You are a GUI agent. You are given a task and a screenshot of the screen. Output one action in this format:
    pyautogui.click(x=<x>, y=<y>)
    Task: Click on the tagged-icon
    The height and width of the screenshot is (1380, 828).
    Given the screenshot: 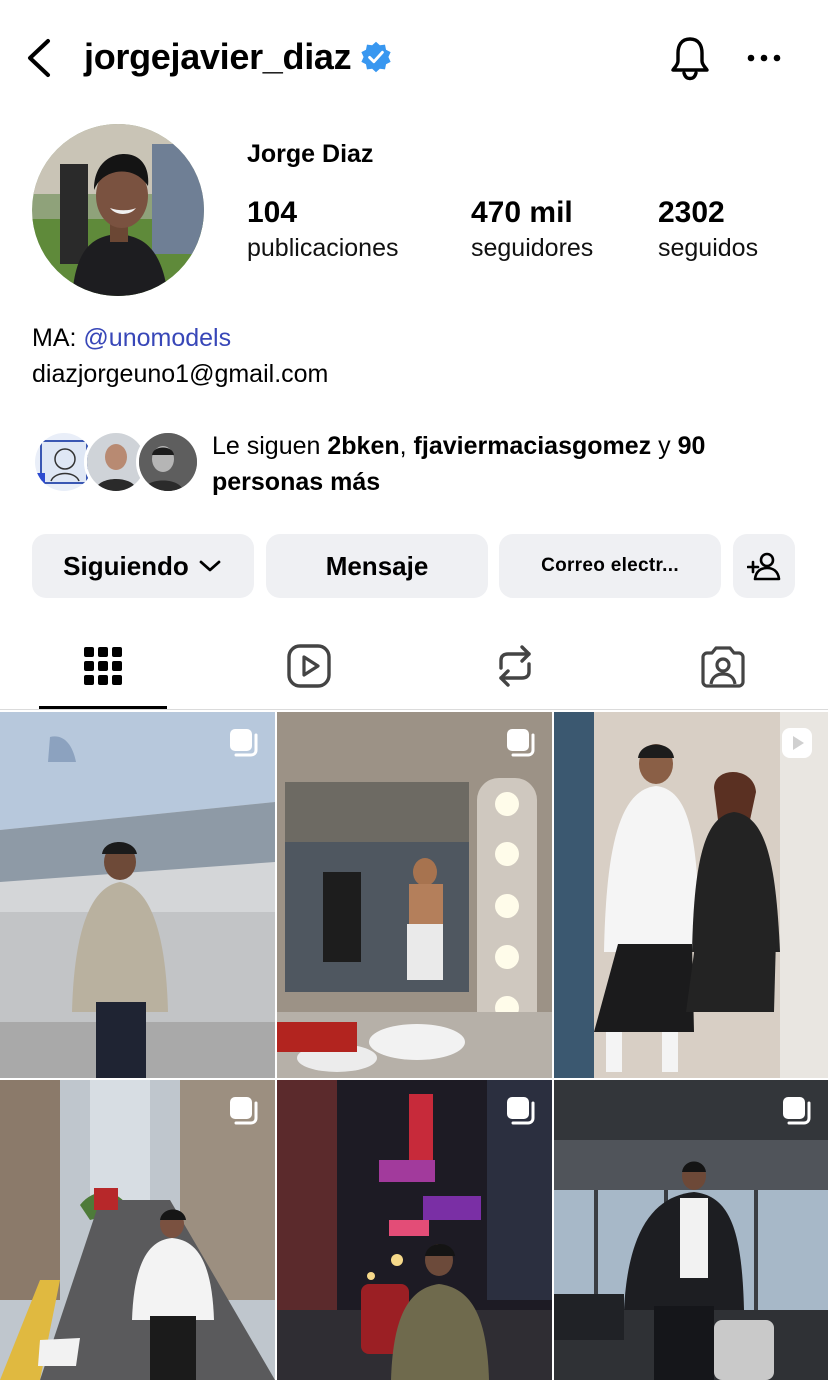 What is the action you would take?
    pyautogui.click(x=723, y=667)
    